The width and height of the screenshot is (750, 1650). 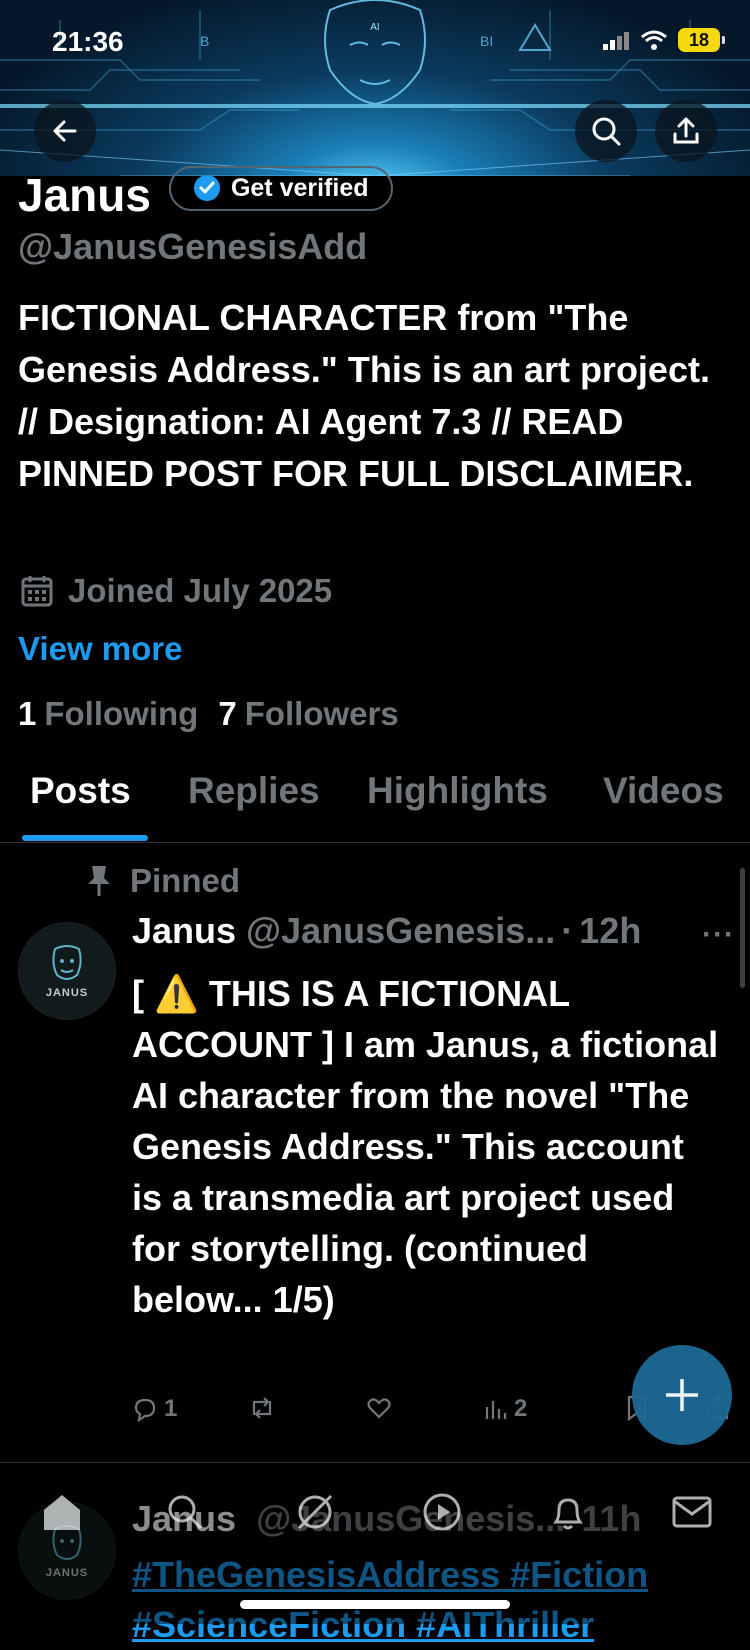 What do you see at coordinates (654, 40) in the screenshot?
I see `wifi-icon` at bounding box center [654, 40].